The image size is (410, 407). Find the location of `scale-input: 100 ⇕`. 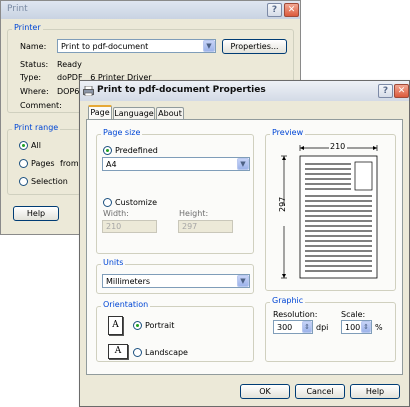

scale-input: 100 ⇕ is located at coordinates (356, 327).